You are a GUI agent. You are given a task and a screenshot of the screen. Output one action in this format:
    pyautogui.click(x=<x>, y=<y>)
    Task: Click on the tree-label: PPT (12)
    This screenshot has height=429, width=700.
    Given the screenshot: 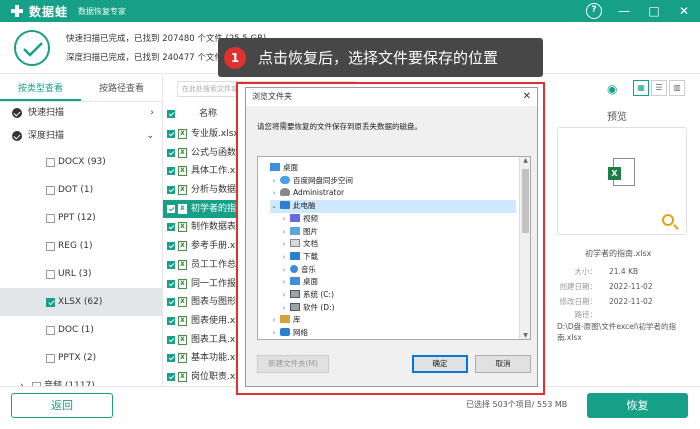 What is the action you would take?
    pyautogui.click(x=77, y=218)
    